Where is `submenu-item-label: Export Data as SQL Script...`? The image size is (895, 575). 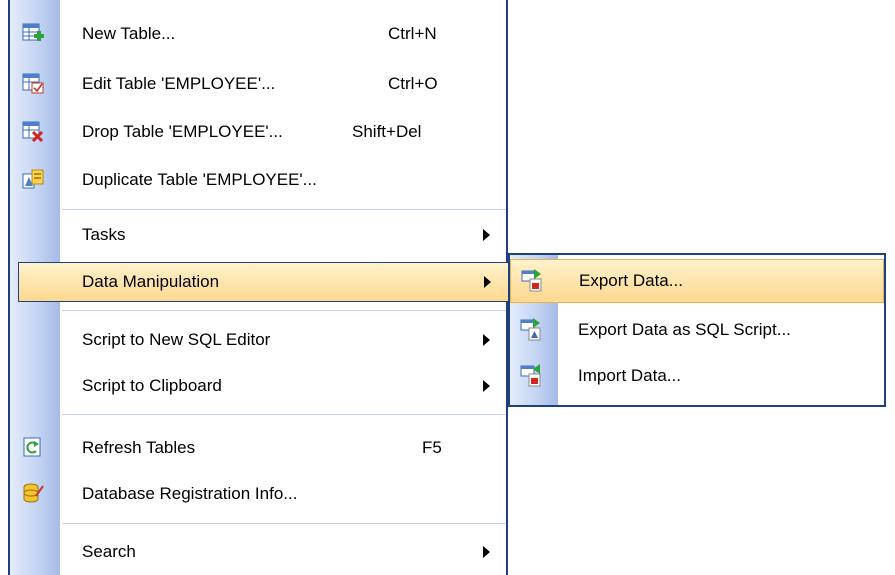
submenu-item-label: Export Data as SQL Script... is located at coordinates (684, 329).